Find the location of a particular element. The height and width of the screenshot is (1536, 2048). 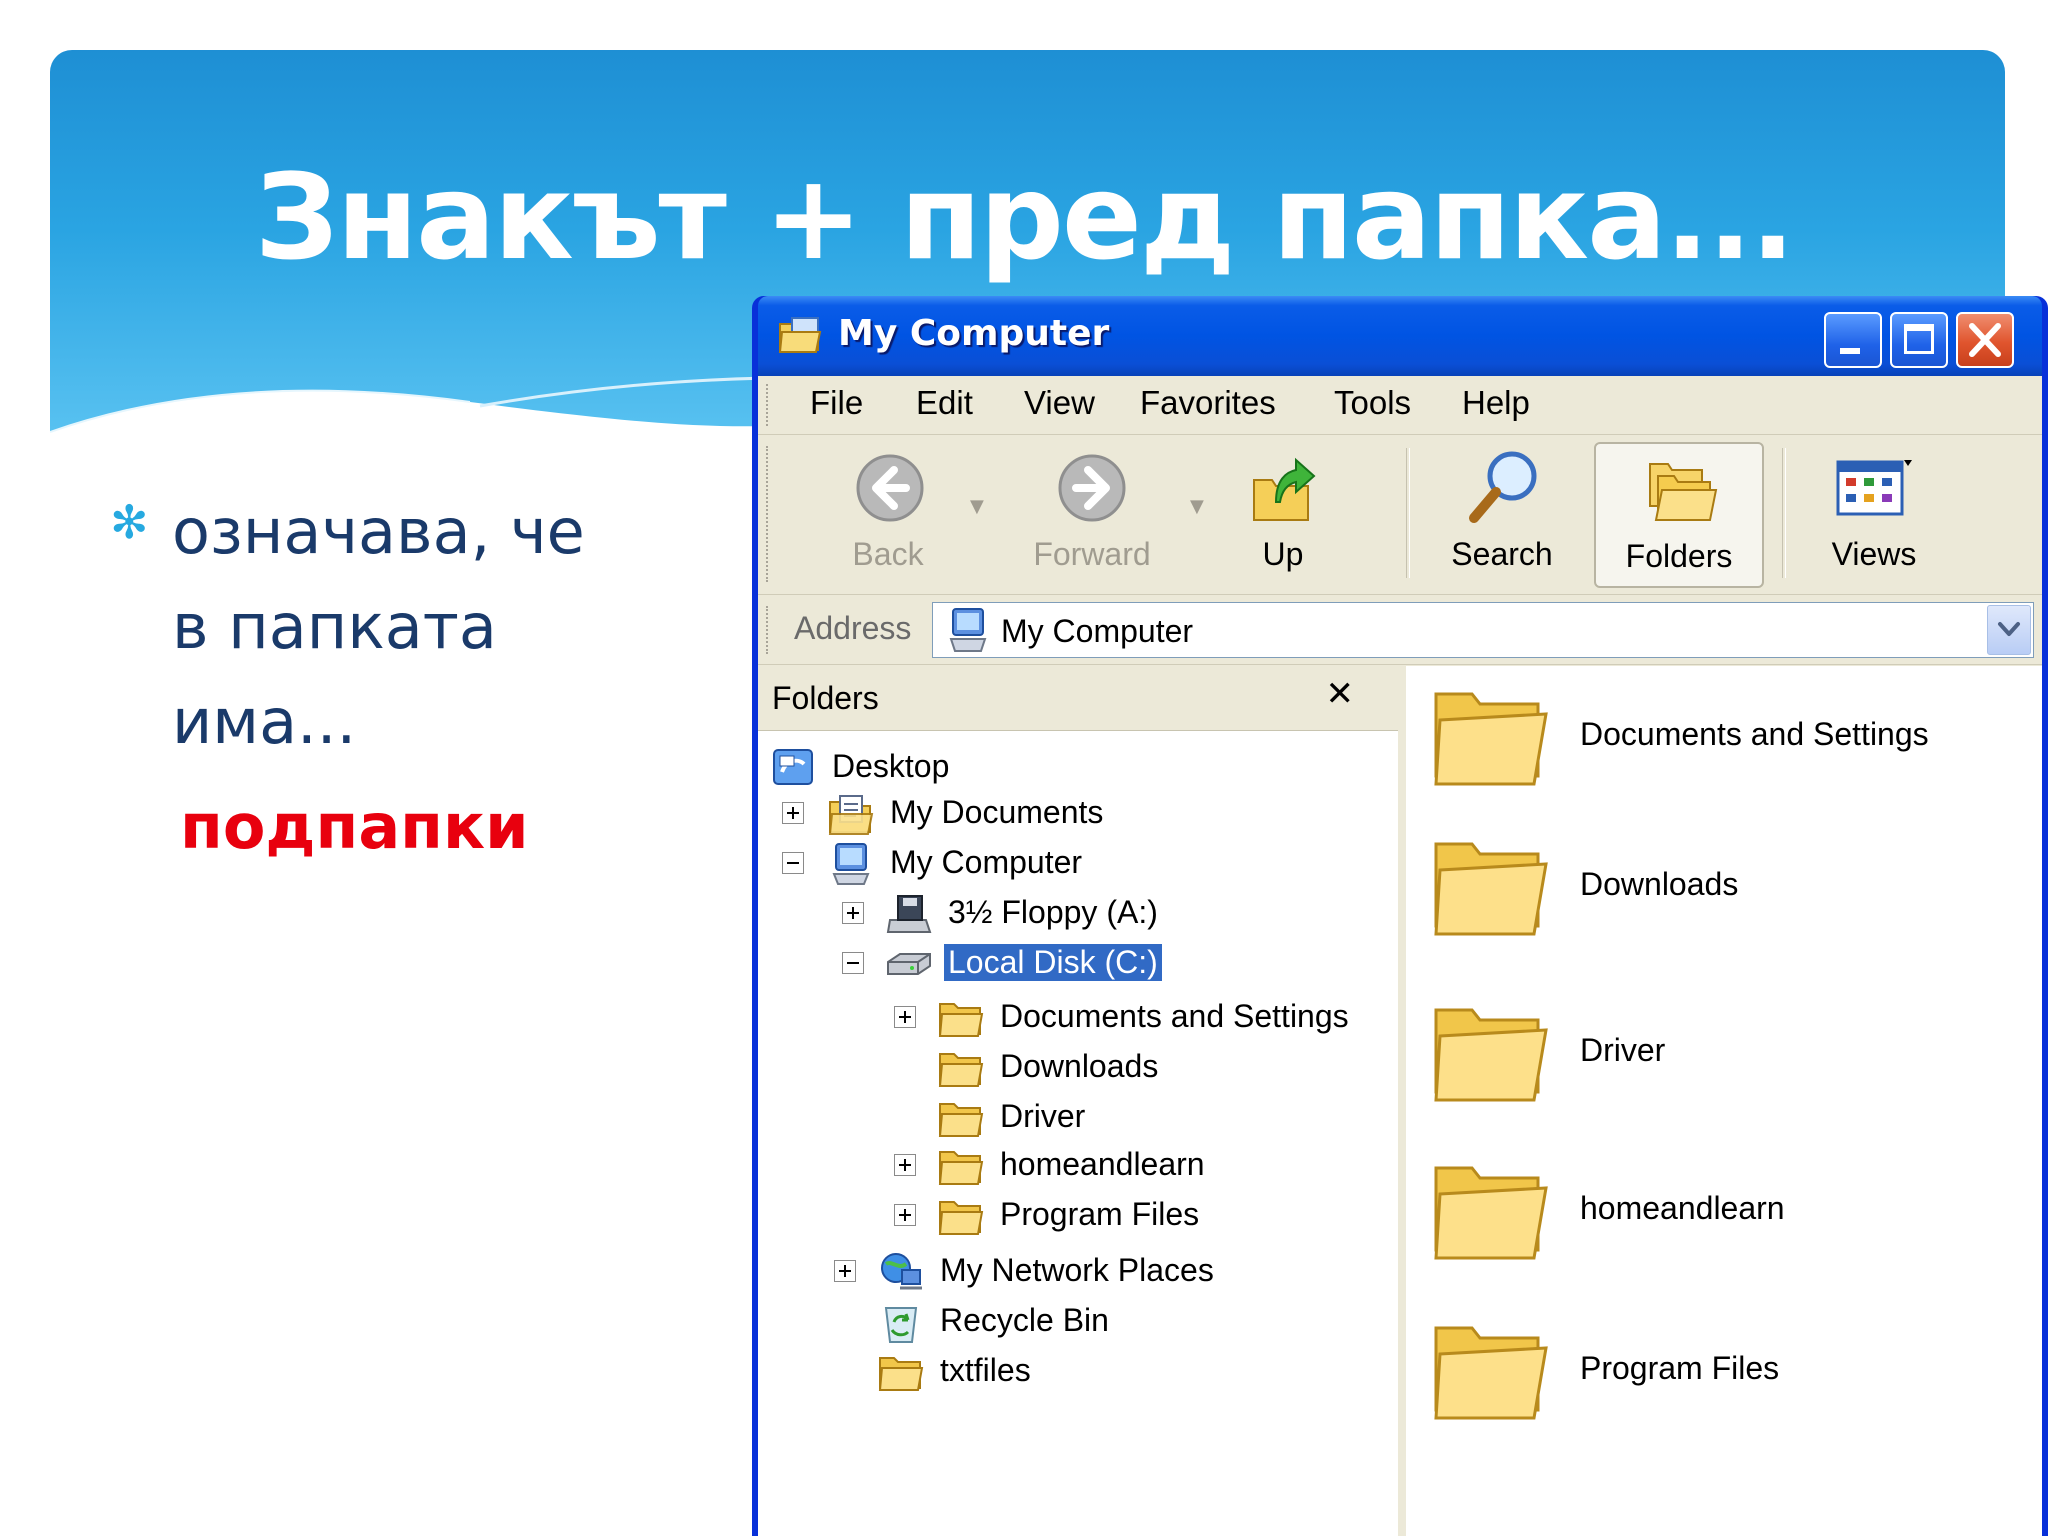

toolbar-separator is located at coordinates (1408, 513).